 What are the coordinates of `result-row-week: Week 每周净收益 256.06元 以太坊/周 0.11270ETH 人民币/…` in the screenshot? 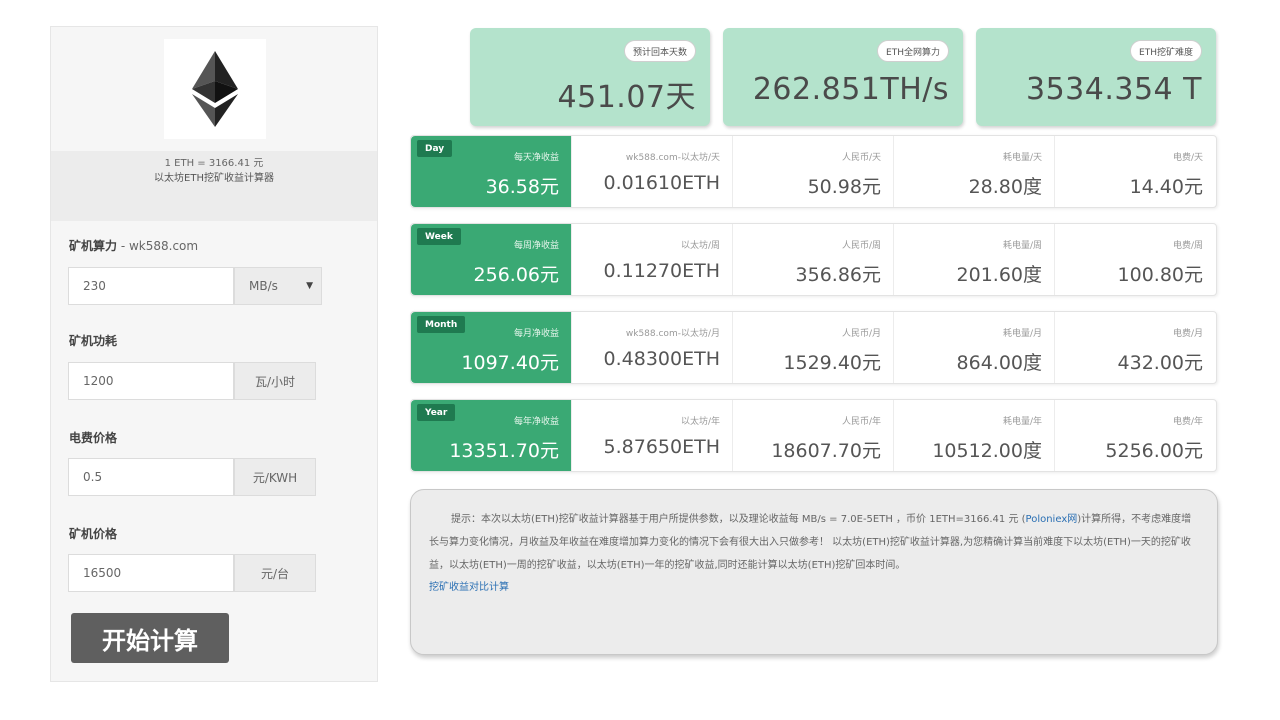 It's located at (813, 259).